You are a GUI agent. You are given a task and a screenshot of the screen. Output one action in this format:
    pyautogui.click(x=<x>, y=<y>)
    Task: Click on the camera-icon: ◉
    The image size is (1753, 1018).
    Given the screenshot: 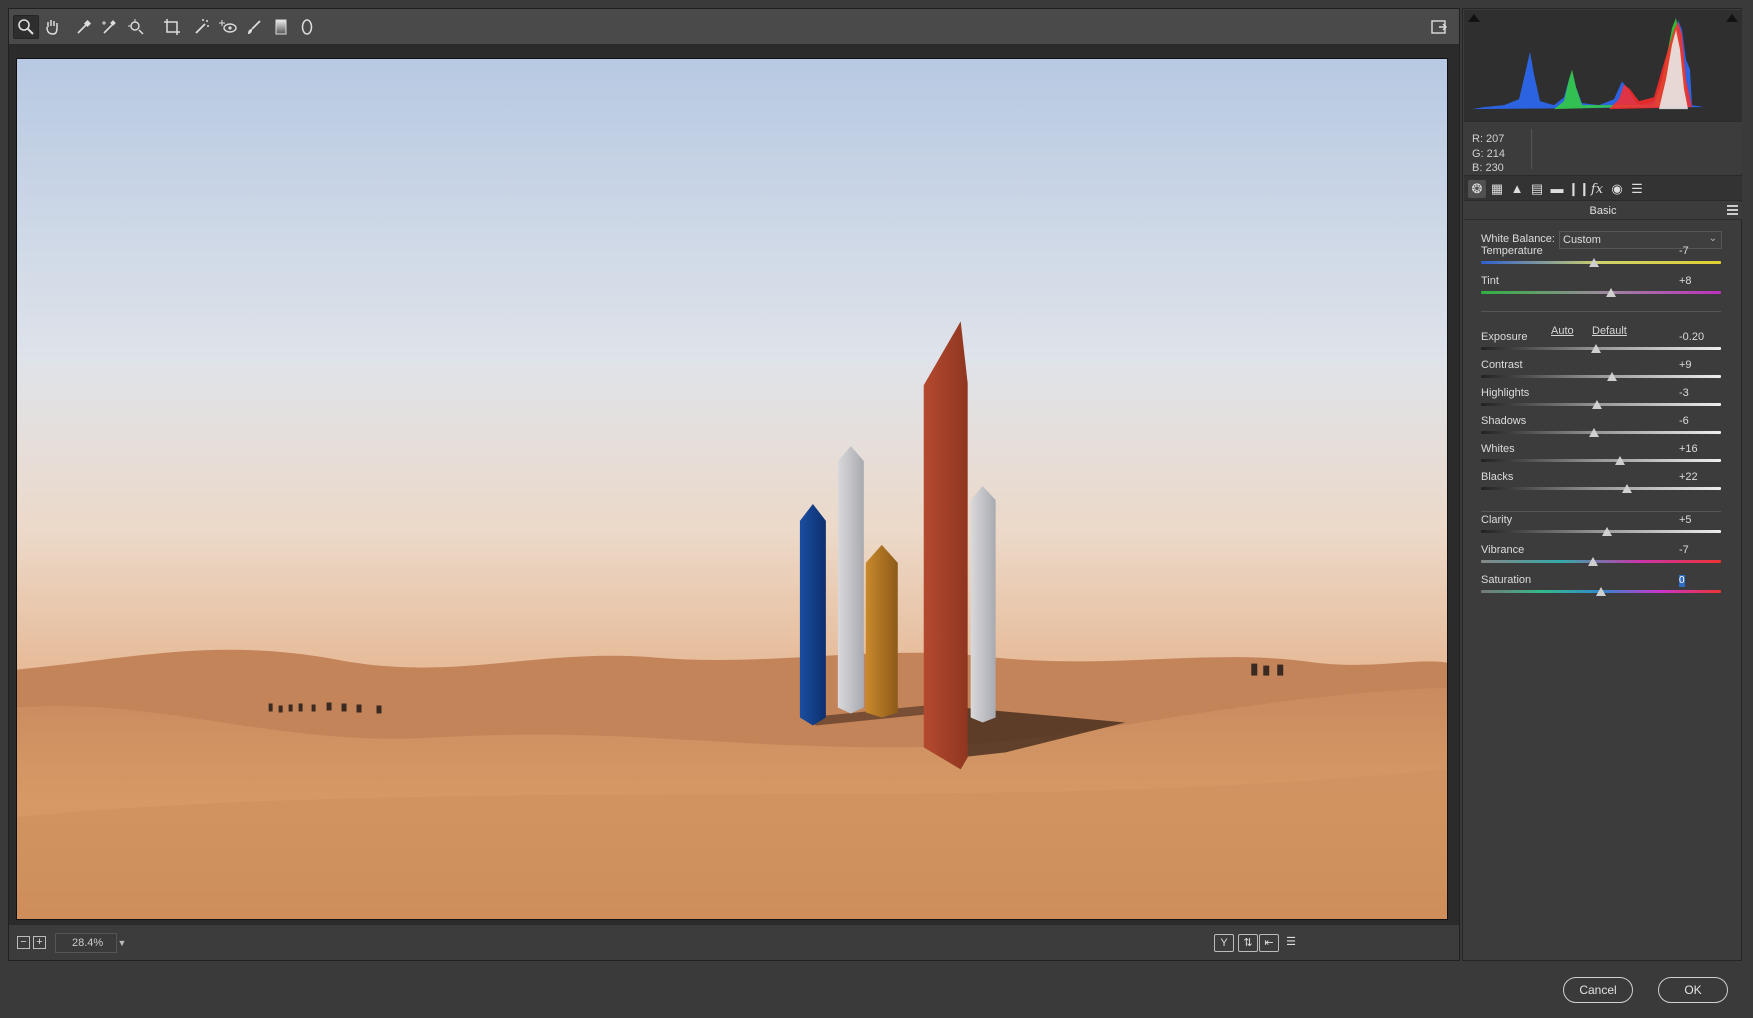 What is the action you would take?
    pyautogui.click(x=1617, y=188)
    